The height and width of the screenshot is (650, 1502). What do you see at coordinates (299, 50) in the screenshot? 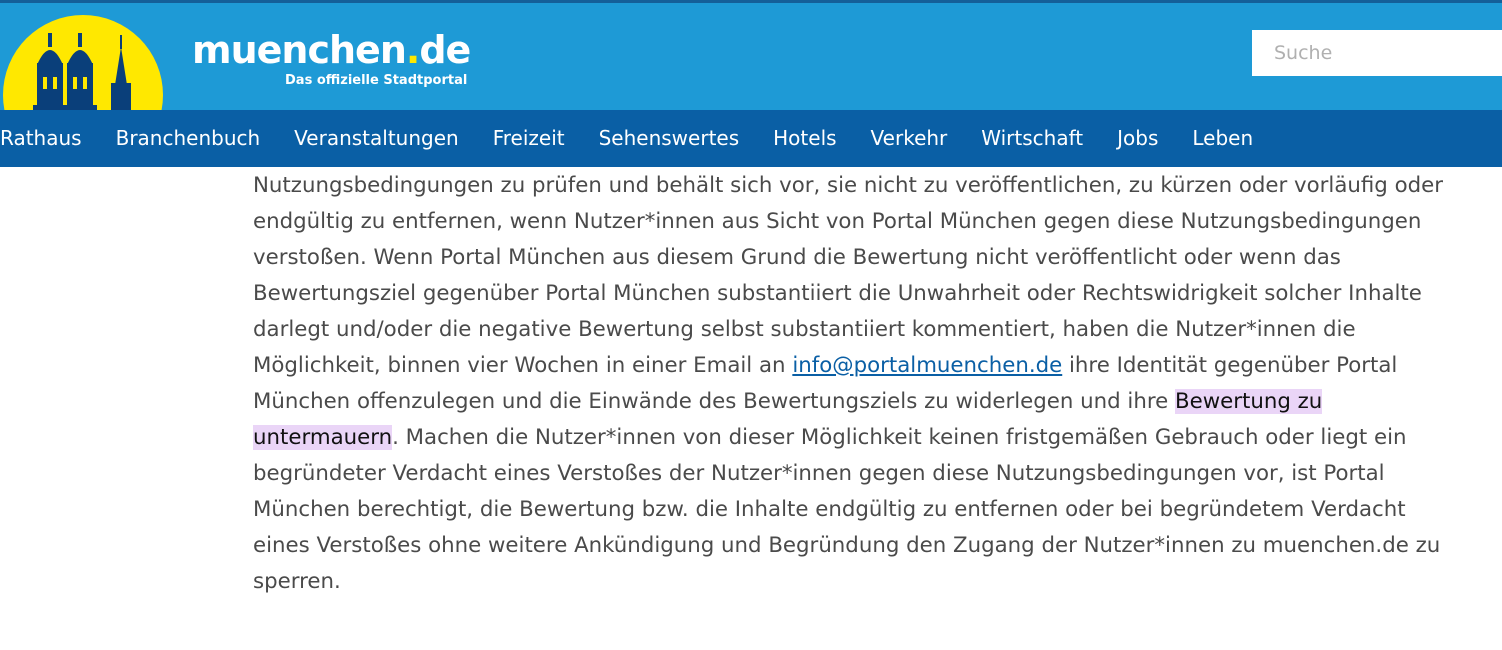
I see `brand-main: muenchen` at bounding box center [299, 50].